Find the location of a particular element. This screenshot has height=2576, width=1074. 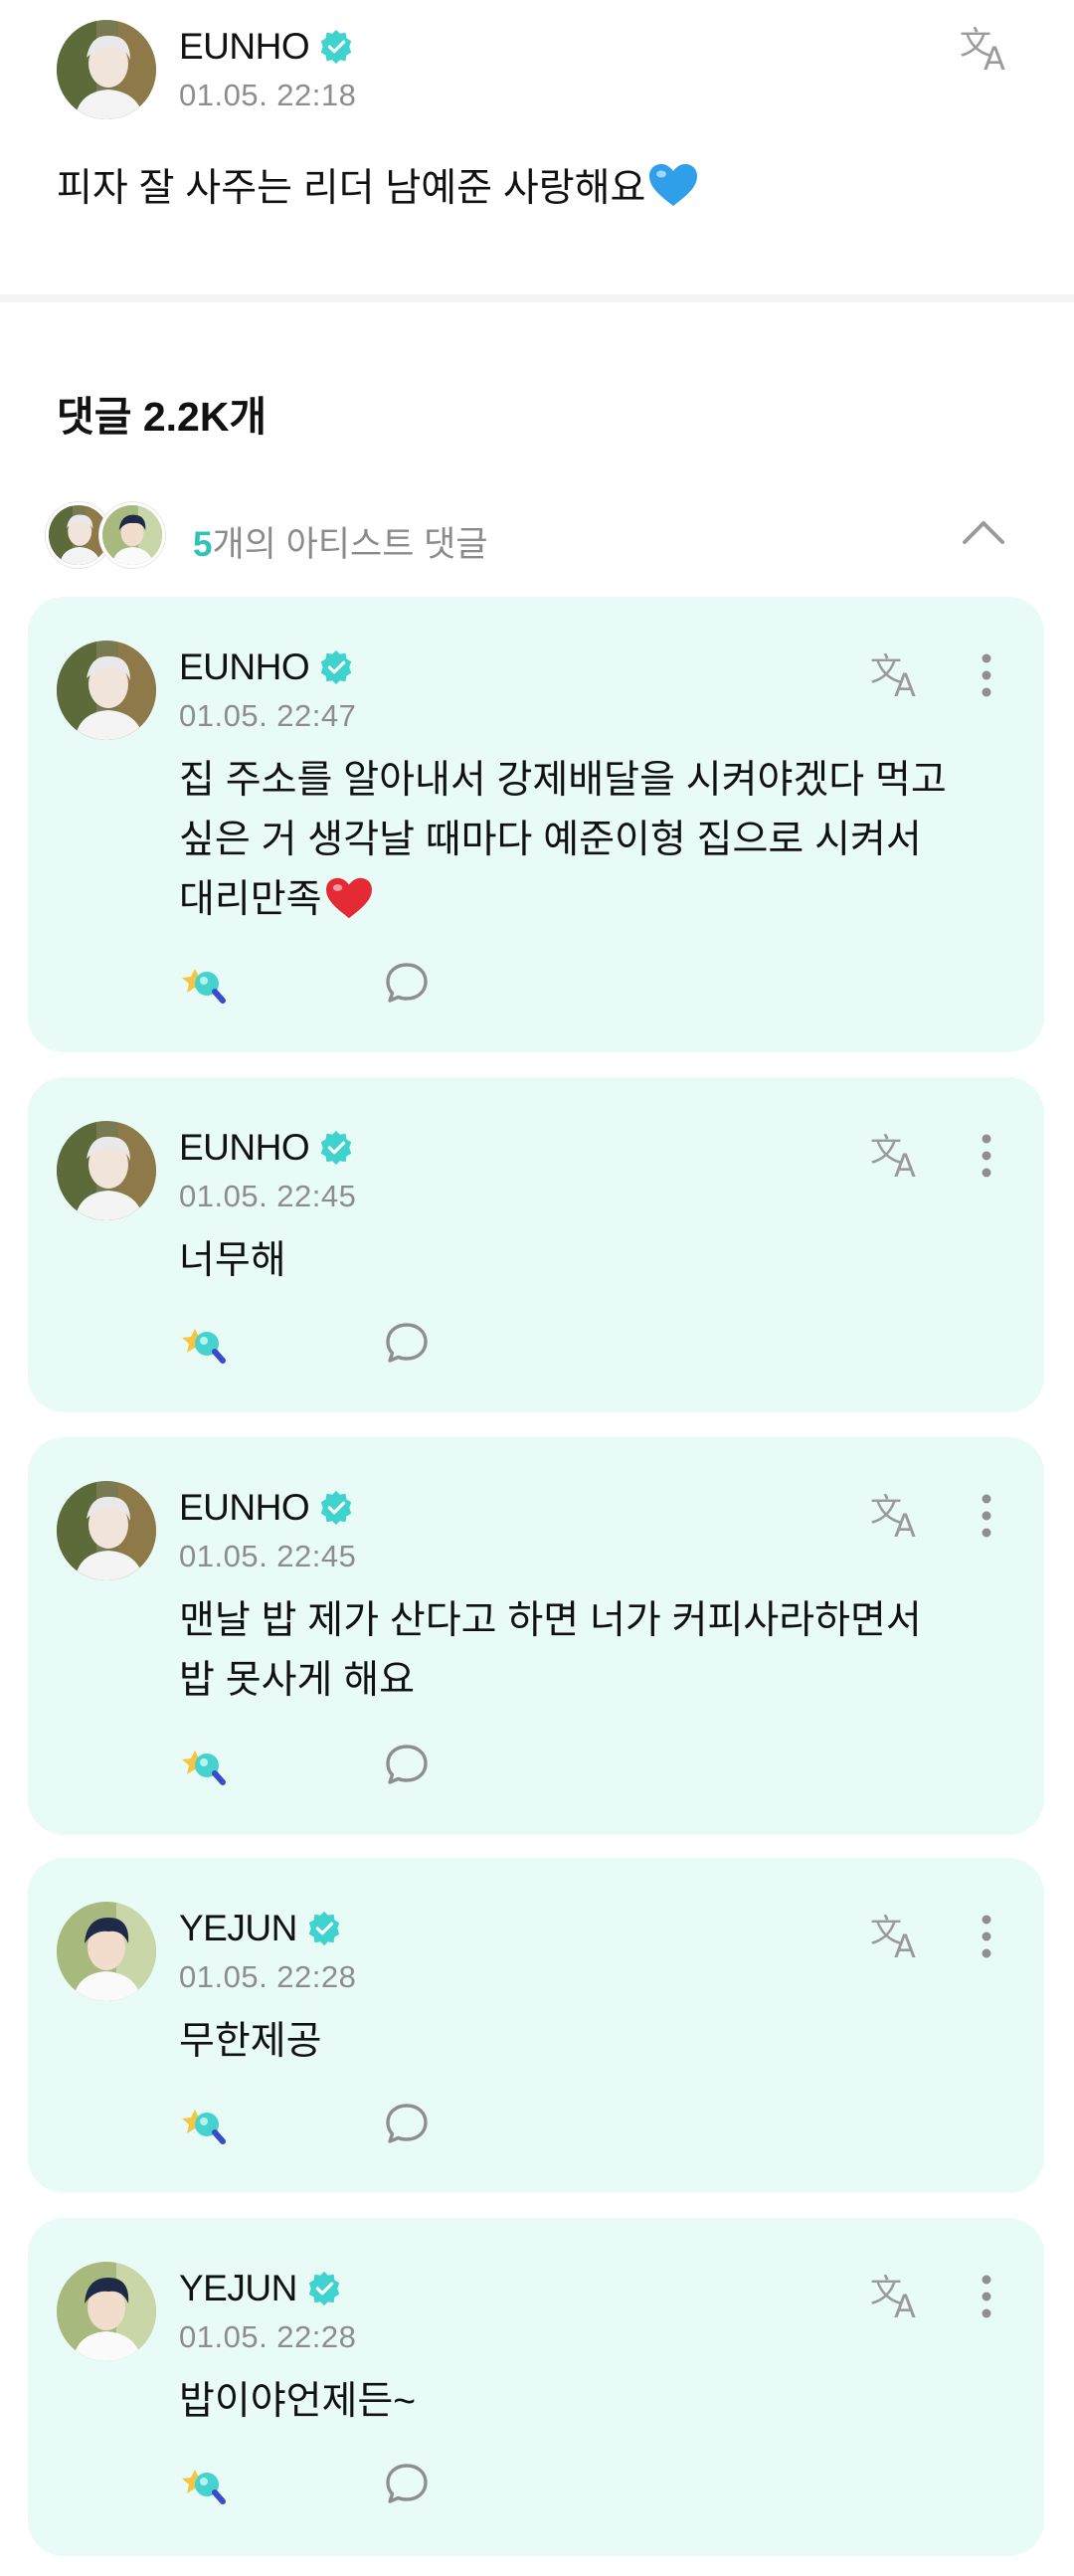

post-text-row: 피자 잘 사주는 리더 남예준 사랑해요 is located at coordinates (378, 185).